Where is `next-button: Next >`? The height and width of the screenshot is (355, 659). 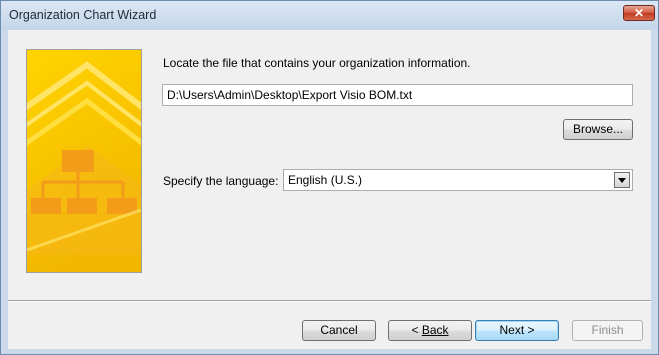
next-button: Next > is located at coordinates (517, 330).